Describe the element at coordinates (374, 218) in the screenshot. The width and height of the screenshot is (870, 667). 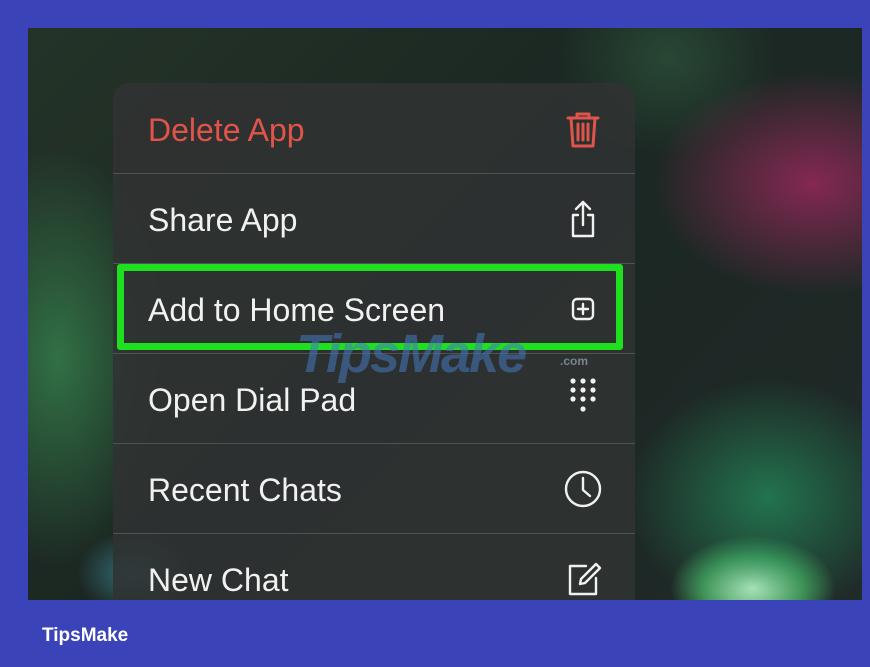
I see `menu-item-share-app: Share App` at that location.